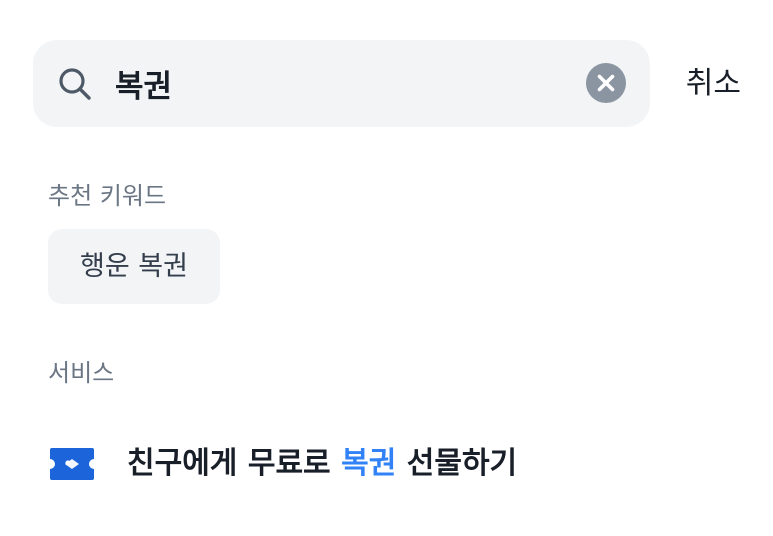 The width and height of the screenshot is (773, 536). What do you see at coordinates (711, 83) in the screenshot?
I see `cancel-button: 취소` at bounding box center [711, 83].